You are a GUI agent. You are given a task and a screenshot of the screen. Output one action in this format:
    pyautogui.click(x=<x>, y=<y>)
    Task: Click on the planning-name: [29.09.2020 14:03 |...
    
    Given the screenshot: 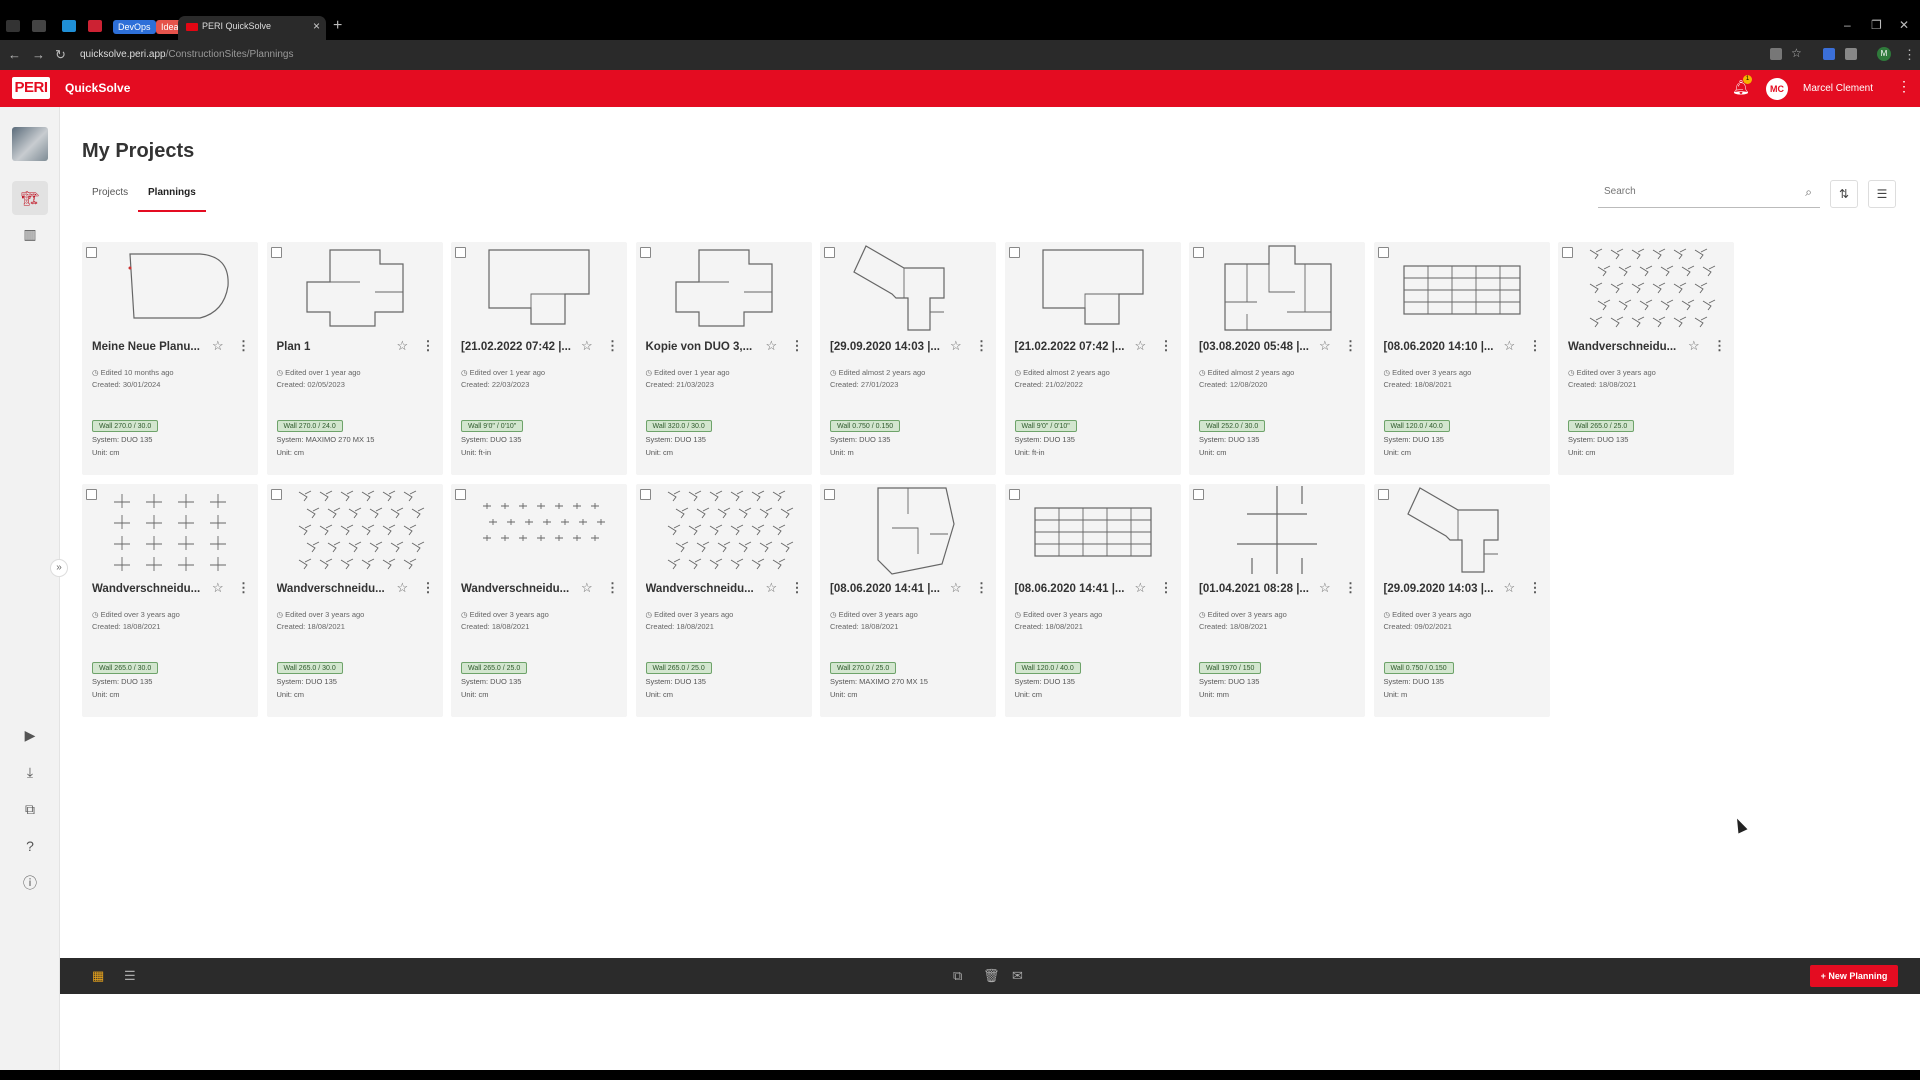 What is the action you would take?
    pyautogui.click(x=1440, y=589)
    